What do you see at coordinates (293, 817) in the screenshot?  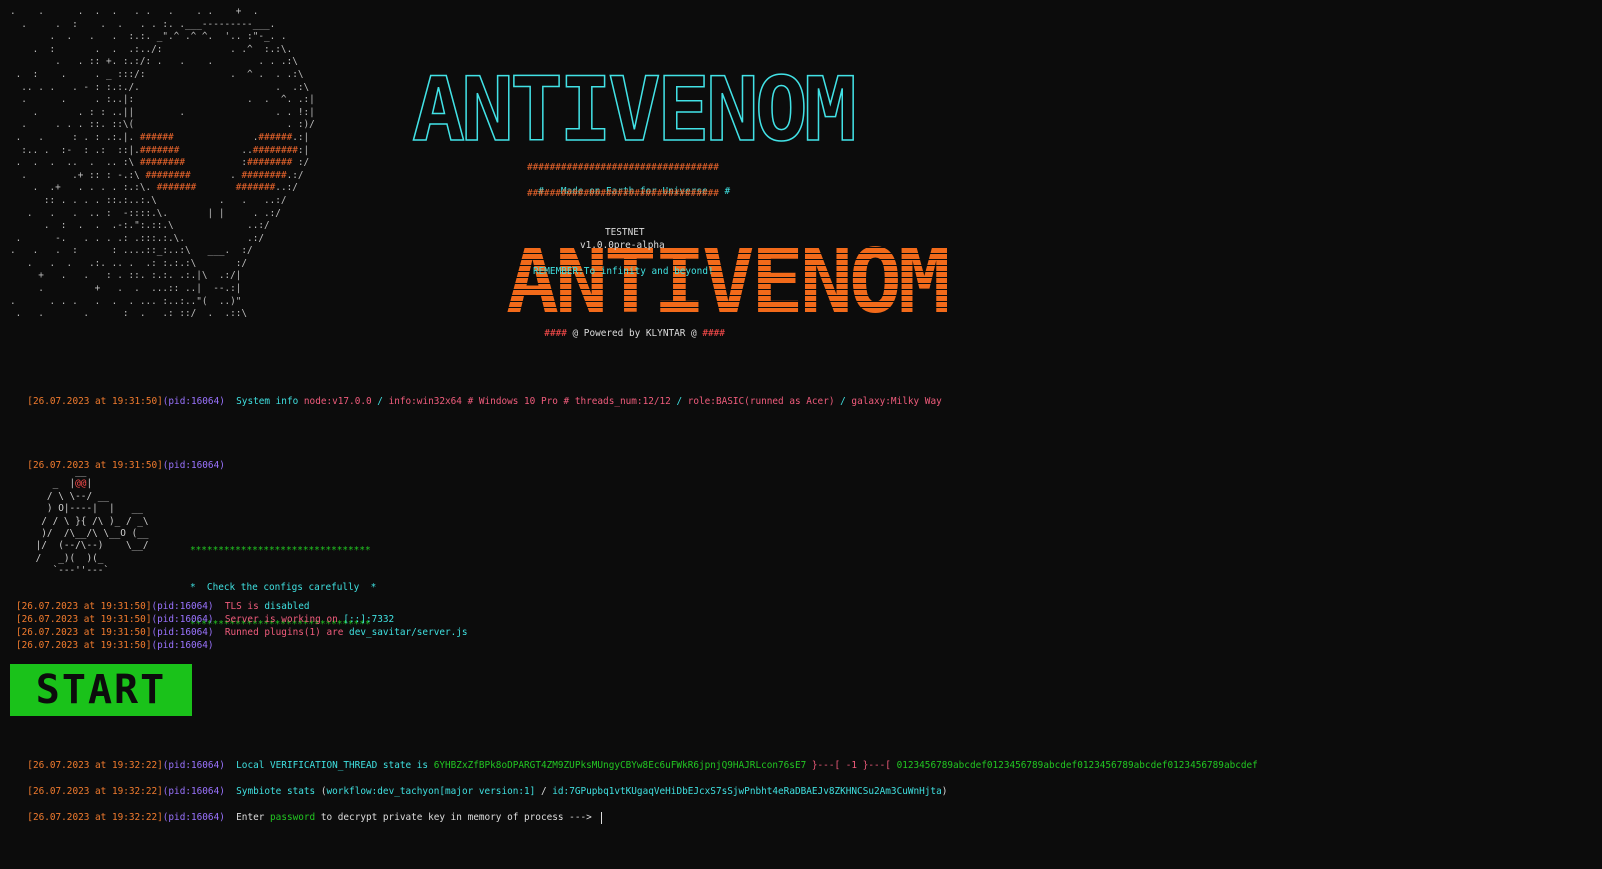 I see `prompt-password-word: password` at bounding box center [293, 817].